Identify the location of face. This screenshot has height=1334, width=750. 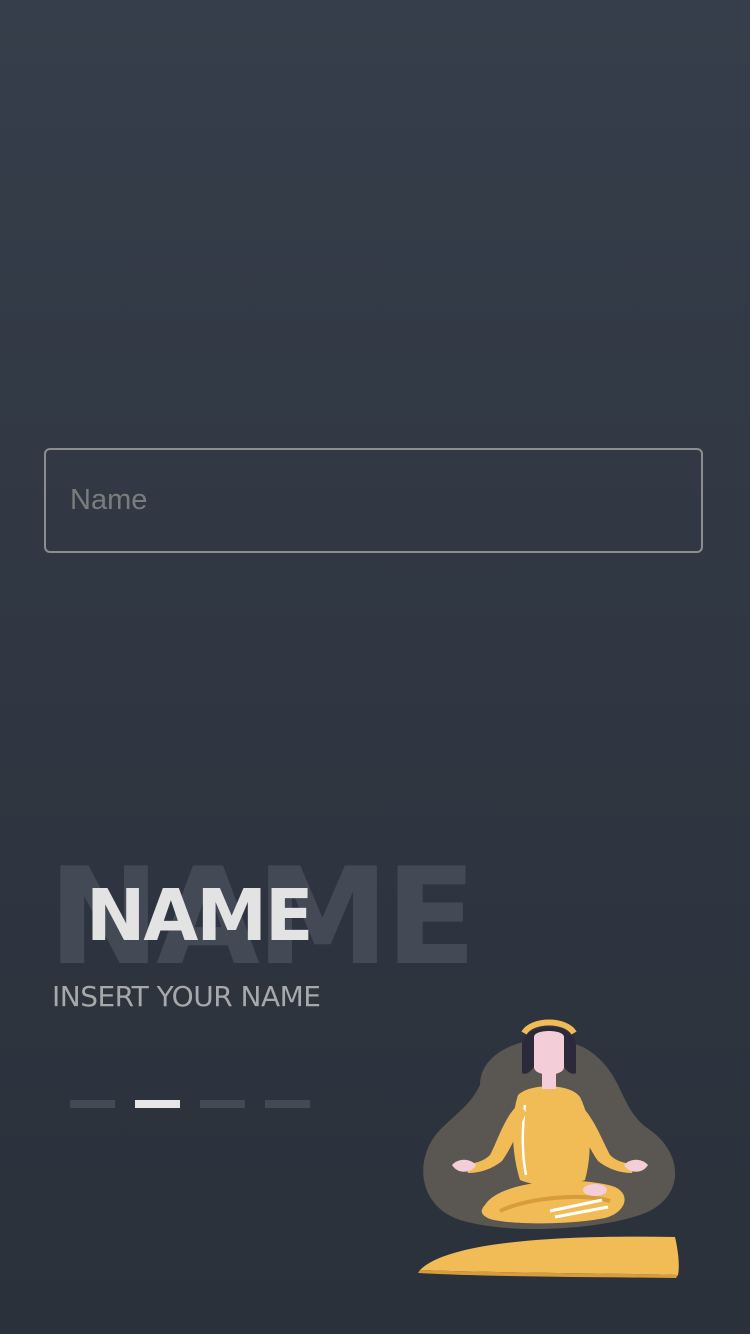
(549, 1053).